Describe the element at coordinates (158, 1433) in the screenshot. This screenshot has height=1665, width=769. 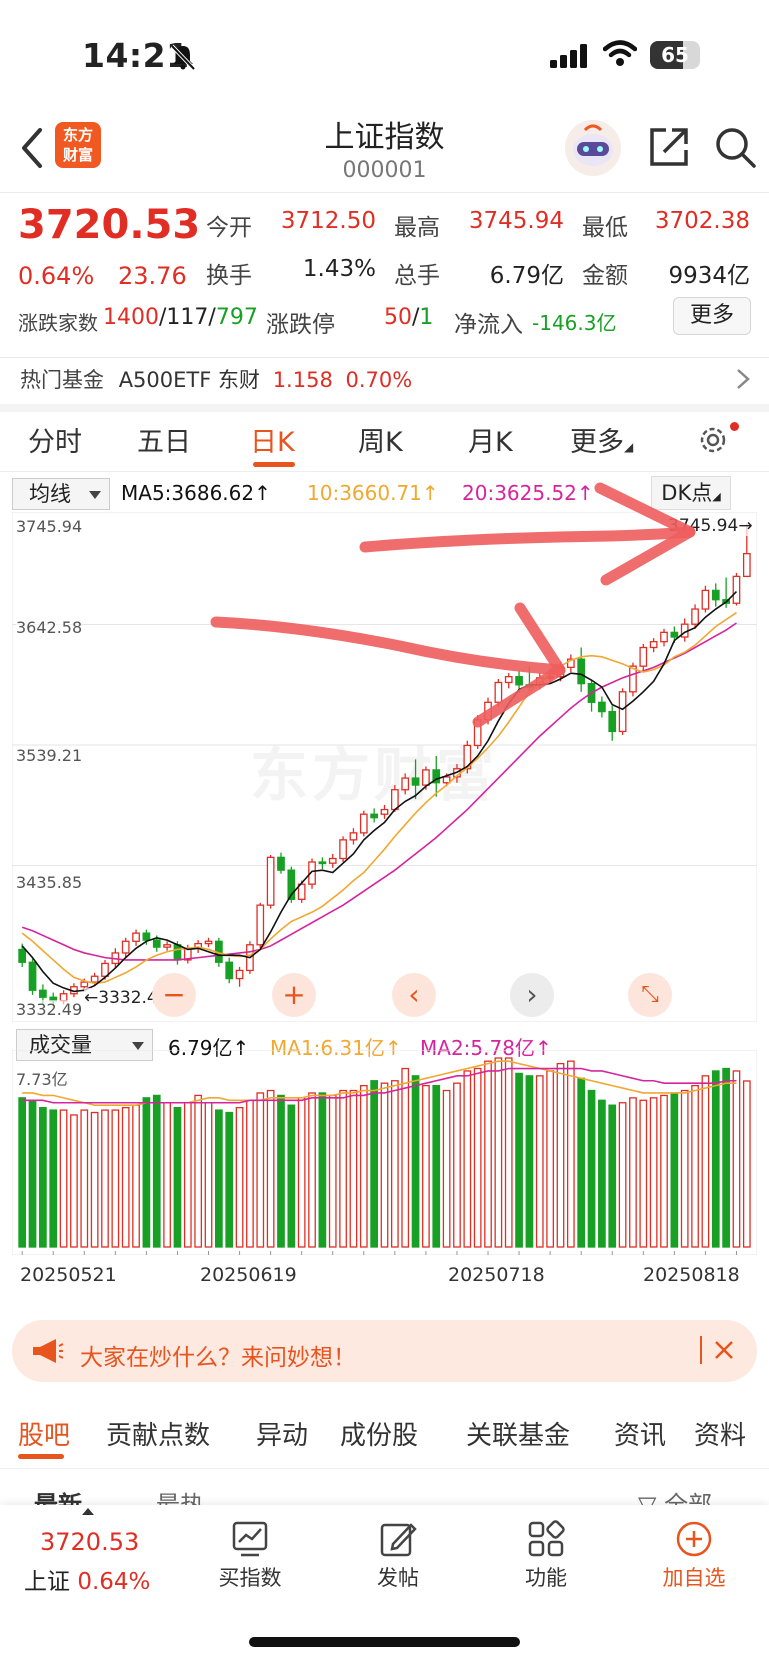
I see `tab-contribution: 贡献点数` at that location.